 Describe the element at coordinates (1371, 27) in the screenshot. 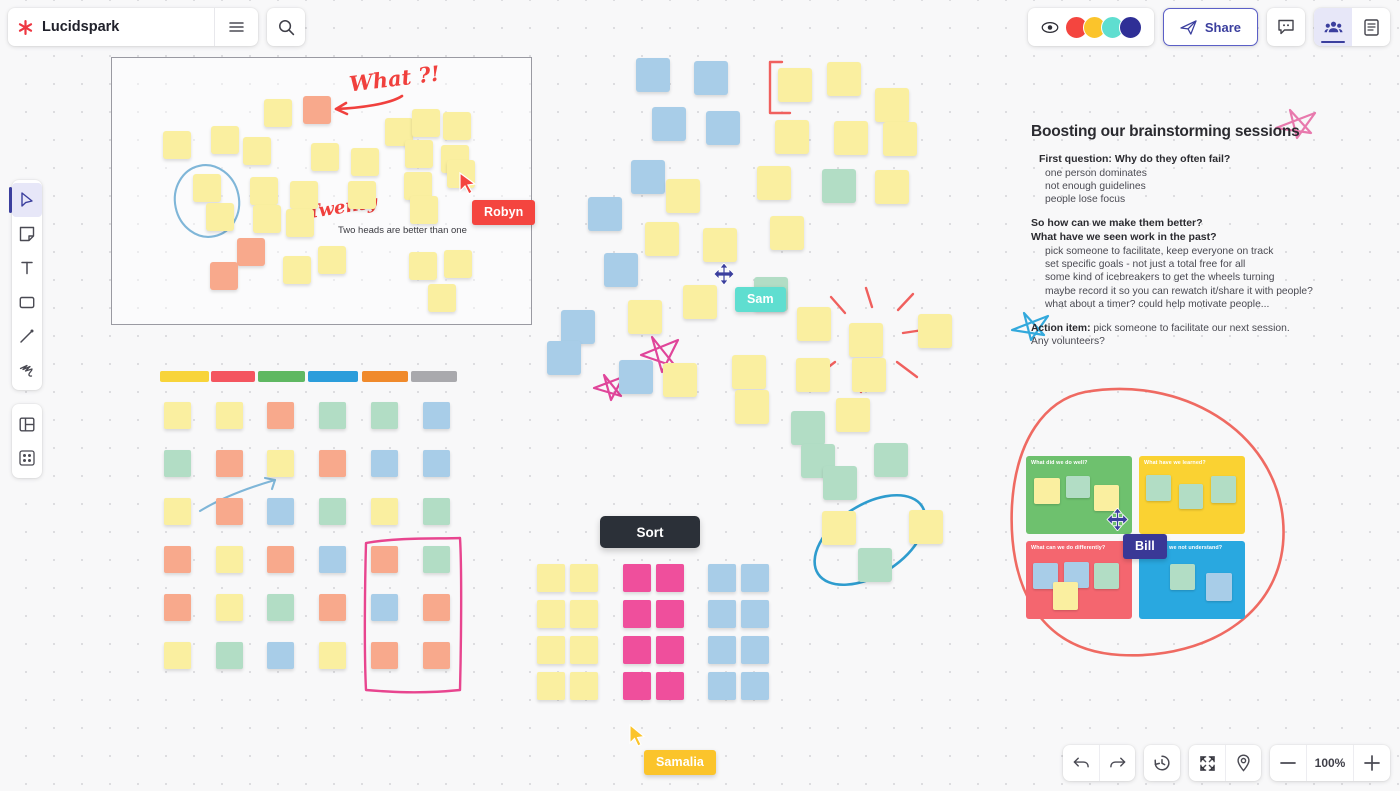

I see `document-panel-icon` at that location.